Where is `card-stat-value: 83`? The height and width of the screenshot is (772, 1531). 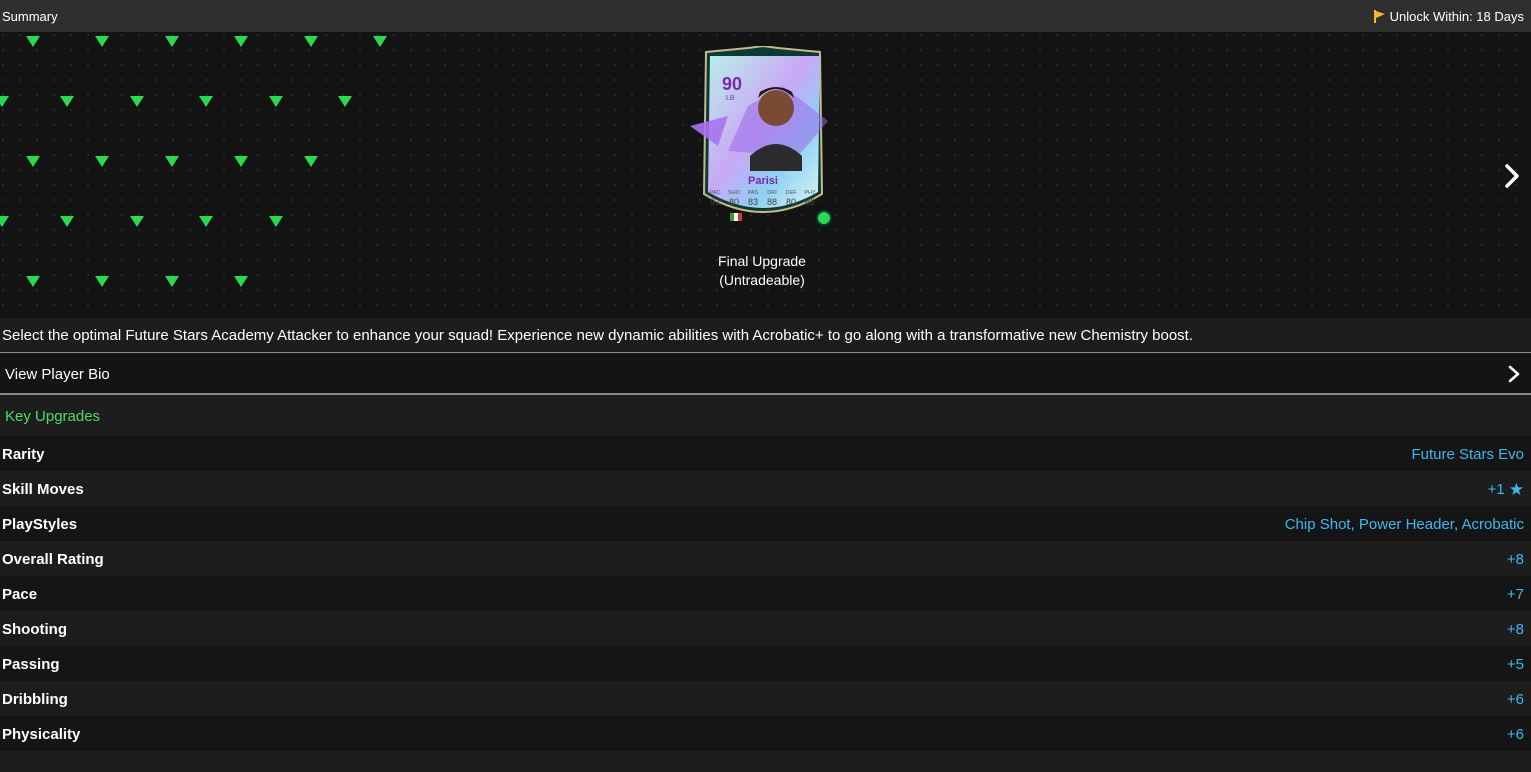
card-stat-value: 83 is located at coordinates (753, 202).